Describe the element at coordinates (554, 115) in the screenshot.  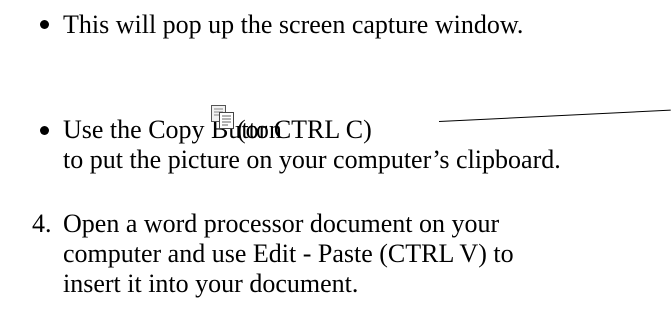
I see `callout-line` at that location.